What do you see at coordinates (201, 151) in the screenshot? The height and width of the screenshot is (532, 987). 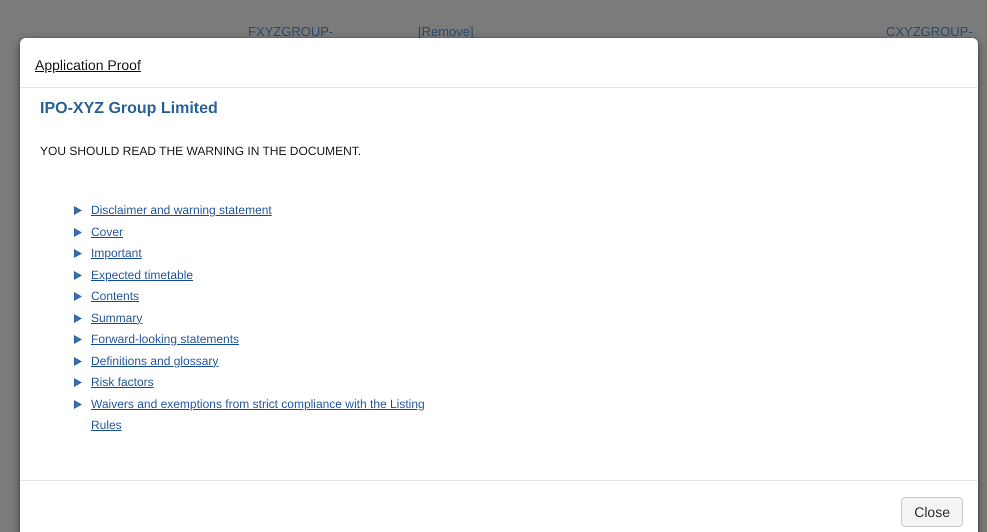 I see `warning-text: YOU SHOULD READ THE WARNING IN THE DOCUMENT.` at bounding box center [201, 151].